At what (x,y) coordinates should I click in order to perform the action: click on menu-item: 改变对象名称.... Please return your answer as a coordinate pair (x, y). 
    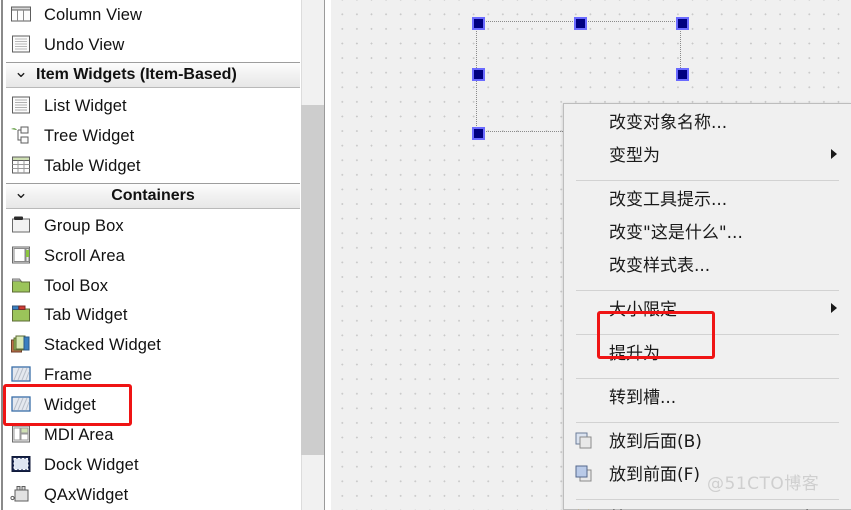
    Looking at the image, I should click on (707, 120).